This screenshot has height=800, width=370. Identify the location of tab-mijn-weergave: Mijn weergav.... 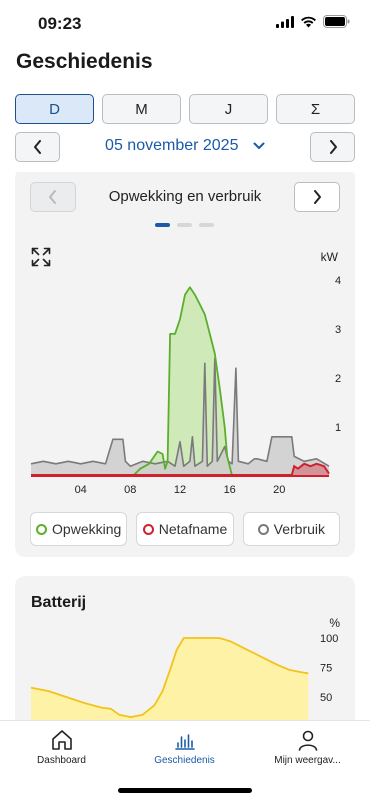
(307, 747).